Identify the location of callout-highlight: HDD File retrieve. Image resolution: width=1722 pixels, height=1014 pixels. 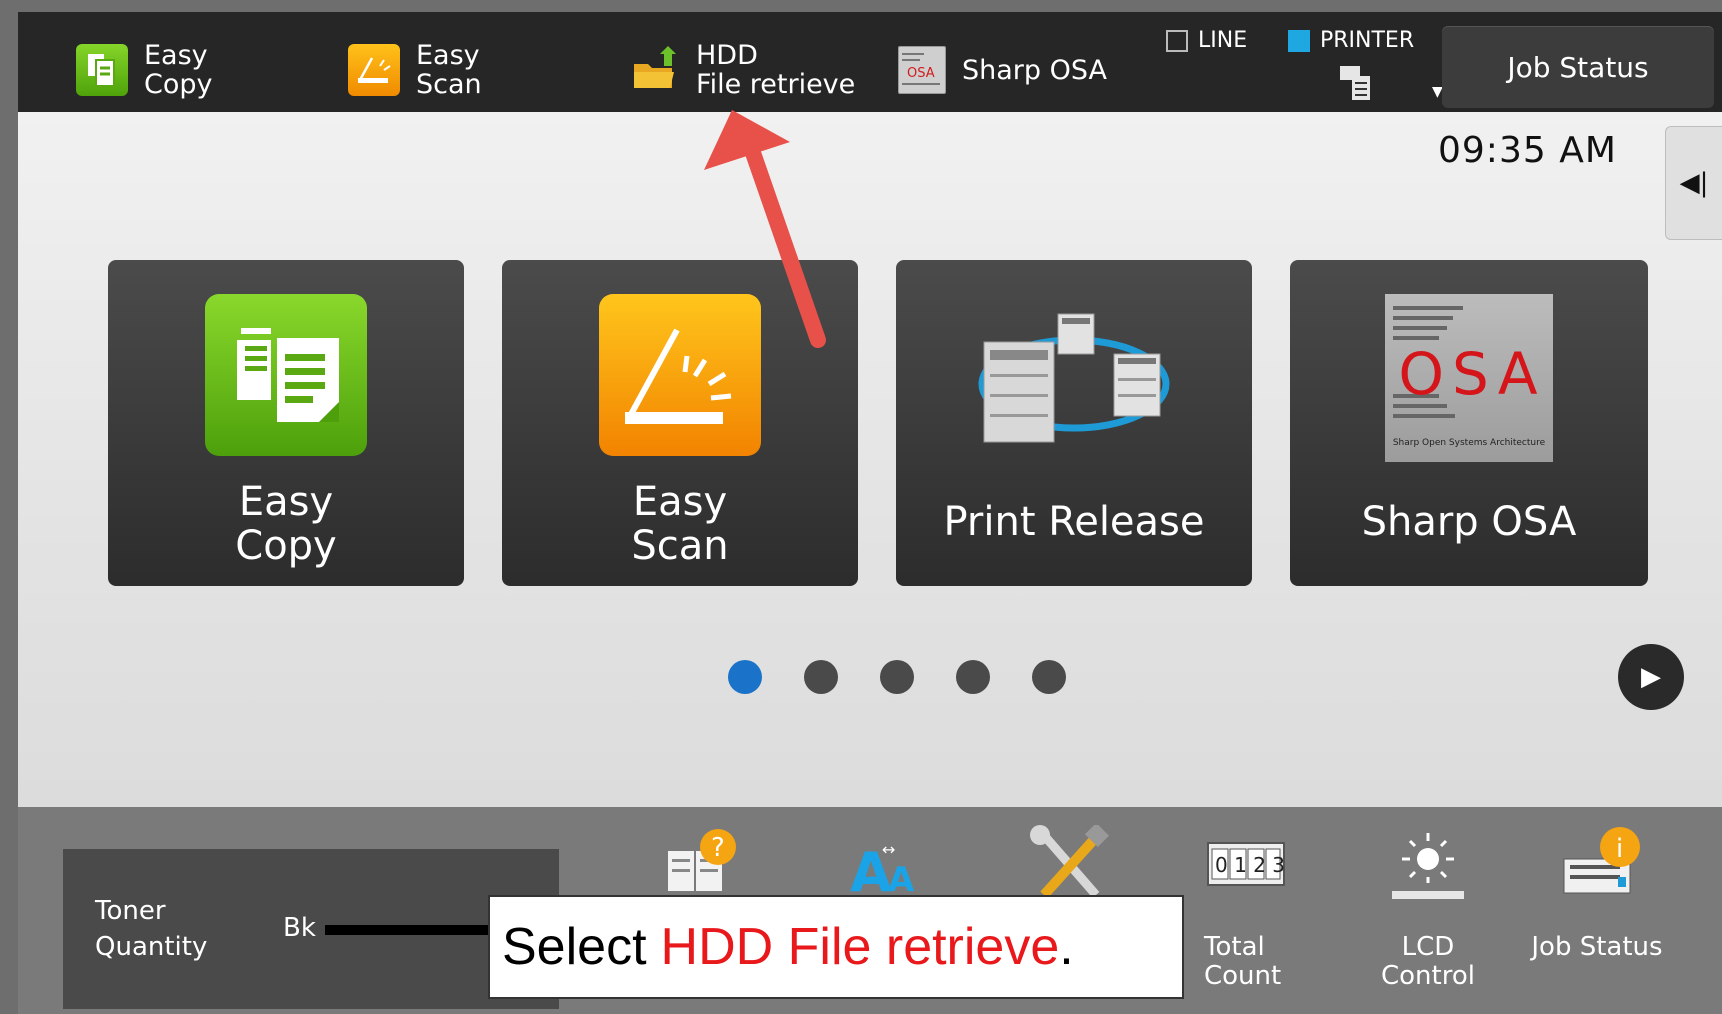
(860, 947).